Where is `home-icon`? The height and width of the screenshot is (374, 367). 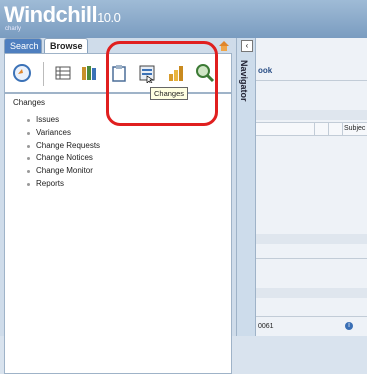 home-icon is located at coordinates (224, 46).